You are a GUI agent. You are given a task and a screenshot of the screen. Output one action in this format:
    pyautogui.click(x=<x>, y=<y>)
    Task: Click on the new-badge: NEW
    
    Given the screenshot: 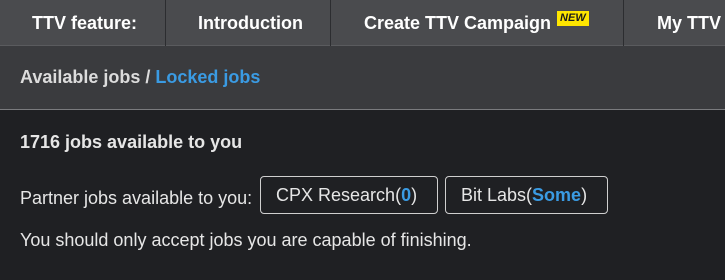 What is the action you would take?
    pyautogui.click(x=573, y=18)
    